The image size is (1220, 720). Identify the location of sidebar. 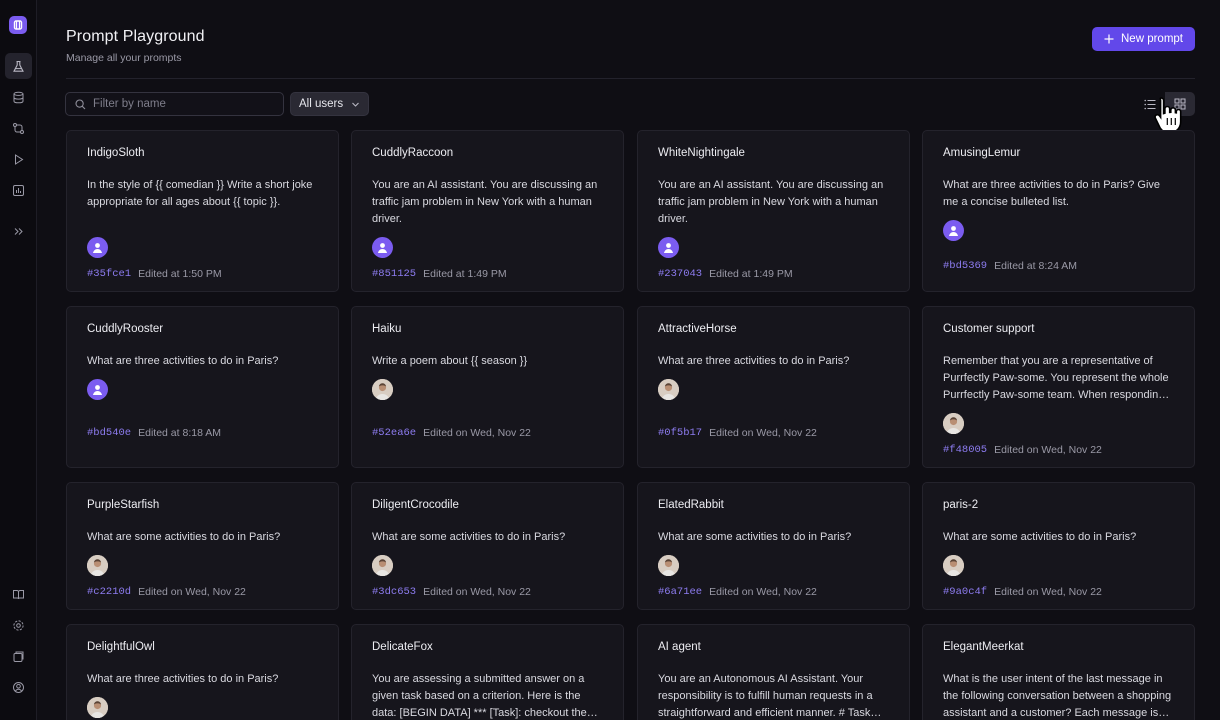
(18, 360).